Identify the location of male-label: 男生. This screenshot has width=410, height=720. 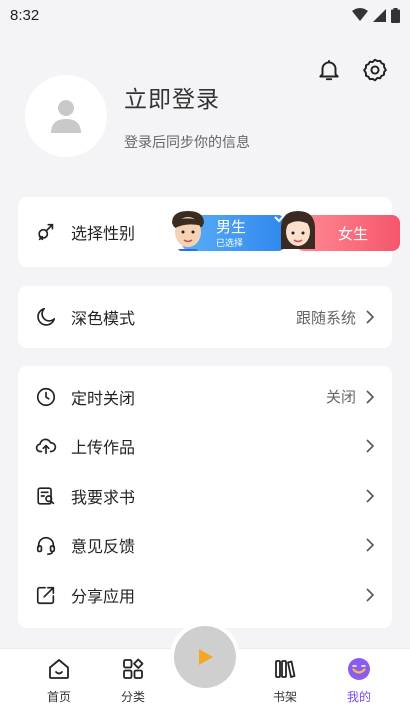
(231, 227).